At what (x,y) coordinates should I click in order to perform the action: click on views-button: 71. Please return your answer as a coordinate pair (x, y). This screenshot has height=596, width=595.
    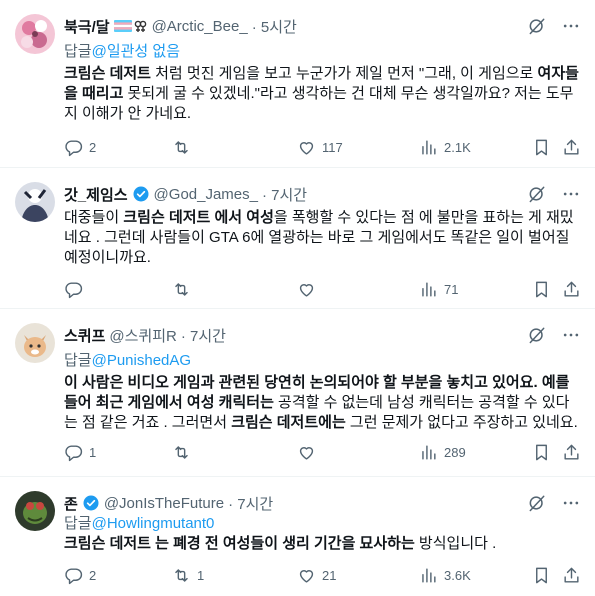
    Looking at the image, I should click on (438, 289).